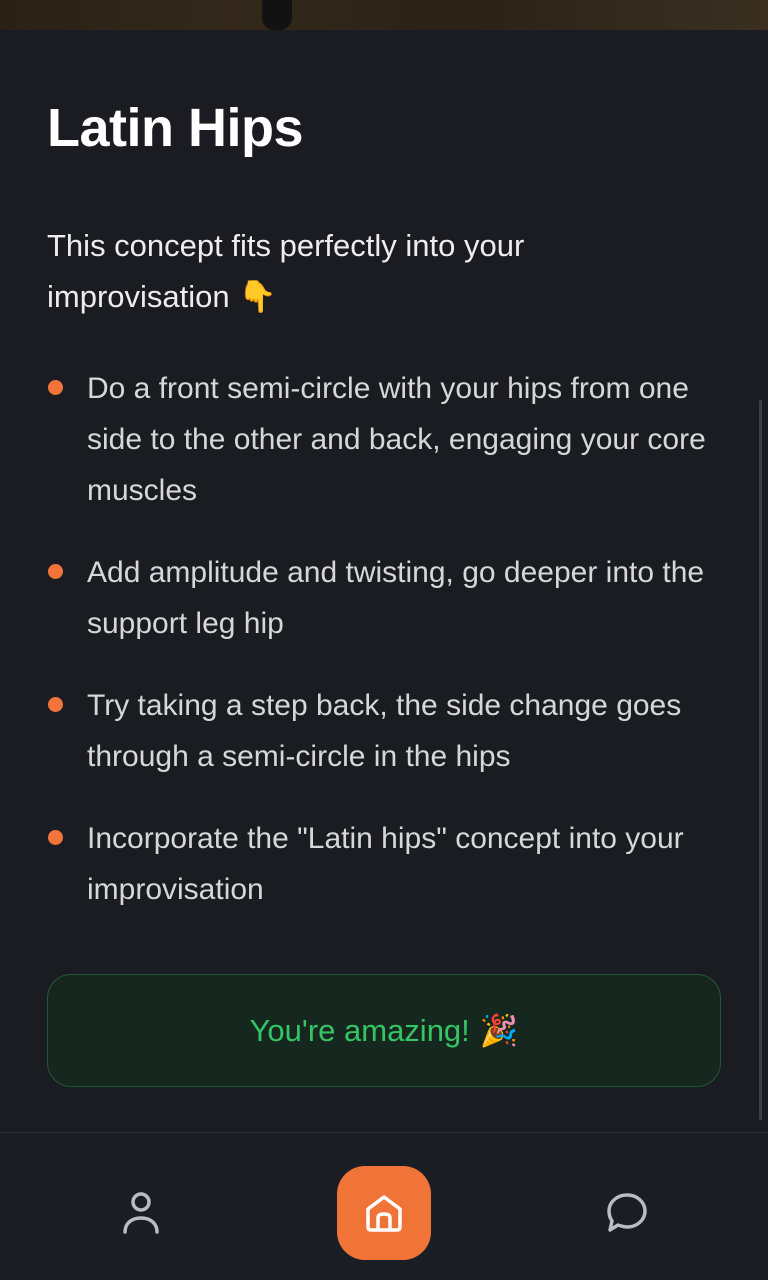 This screenshot has width=768, height=1280. What do you see at coordinates (175, 128) in the screenshot?
I see `page-title: Latin Hips` at bounding box center [175, 128].